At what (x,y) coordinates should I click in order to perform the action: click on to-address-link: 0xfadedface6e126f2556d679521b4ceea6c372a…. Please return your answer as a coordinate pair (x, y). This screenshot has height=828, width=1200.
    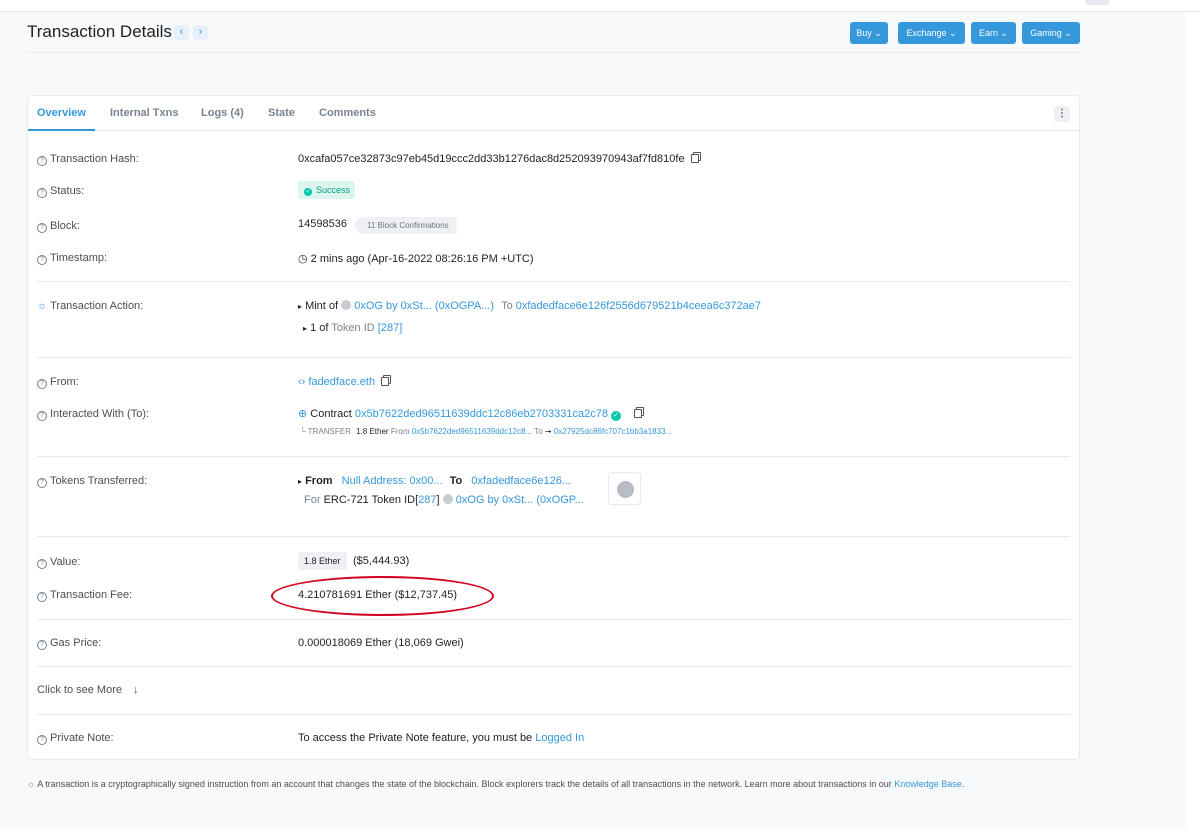
    Looking at the image, I should click on (638, 306).